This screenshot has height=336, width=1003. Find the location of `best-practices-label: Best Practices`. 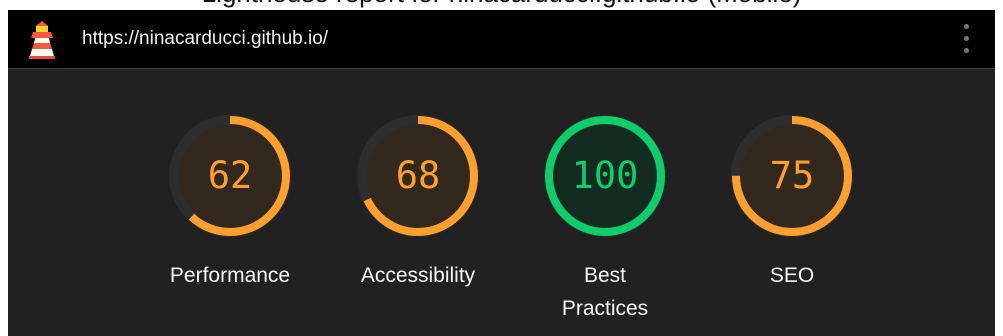

best-practices-label: Best Practices is located at coordinates (605, 292).